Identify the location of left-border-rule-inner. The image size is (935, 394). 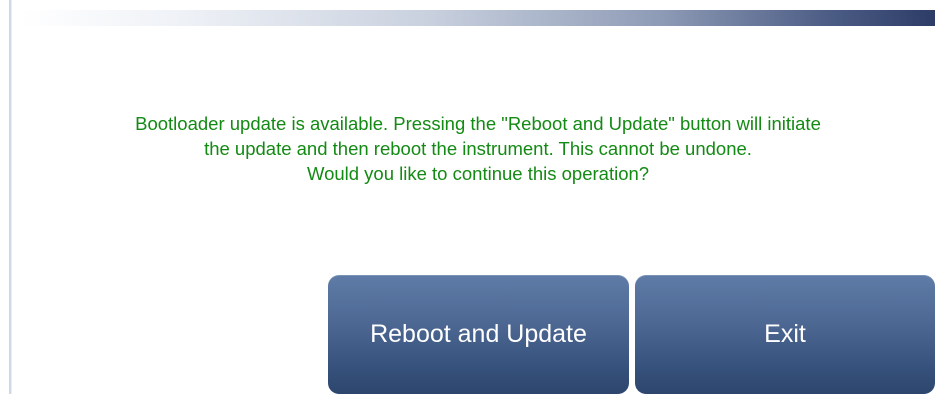
(11, 197).